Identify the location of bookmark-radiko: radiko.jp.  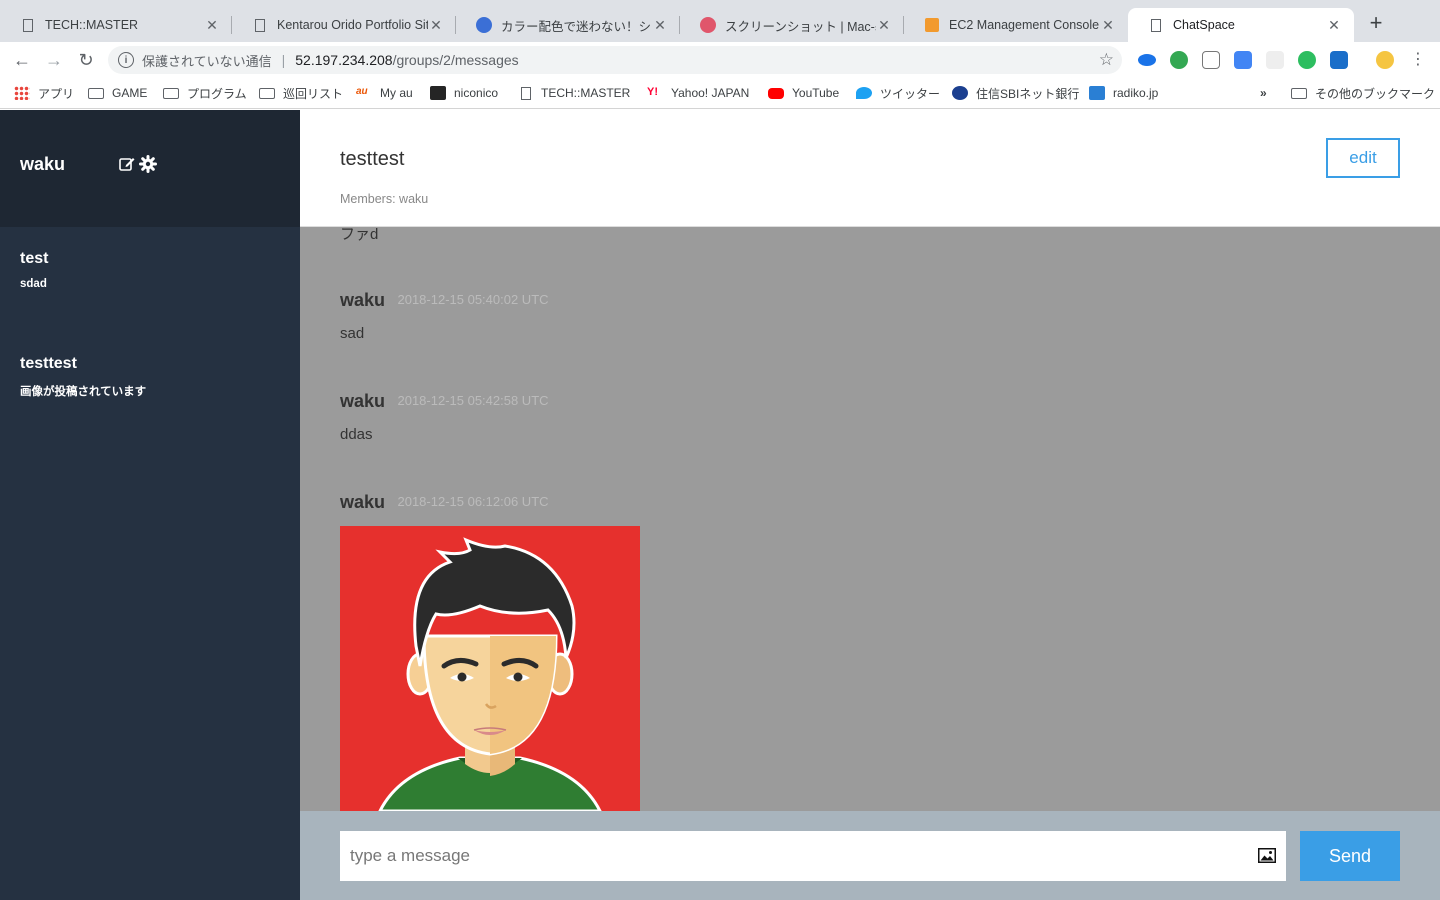
(1123, 93).